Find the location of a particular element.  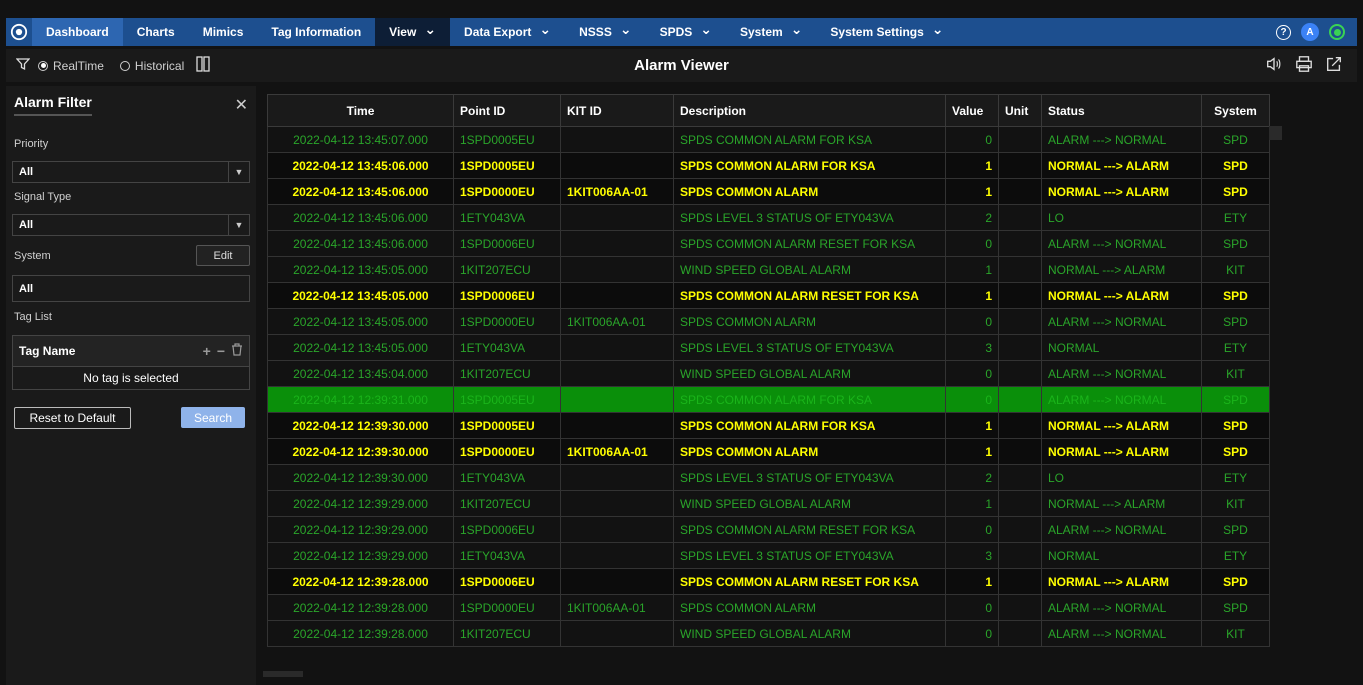

horizontal-scrollbar is located at coordinates (283, 674).